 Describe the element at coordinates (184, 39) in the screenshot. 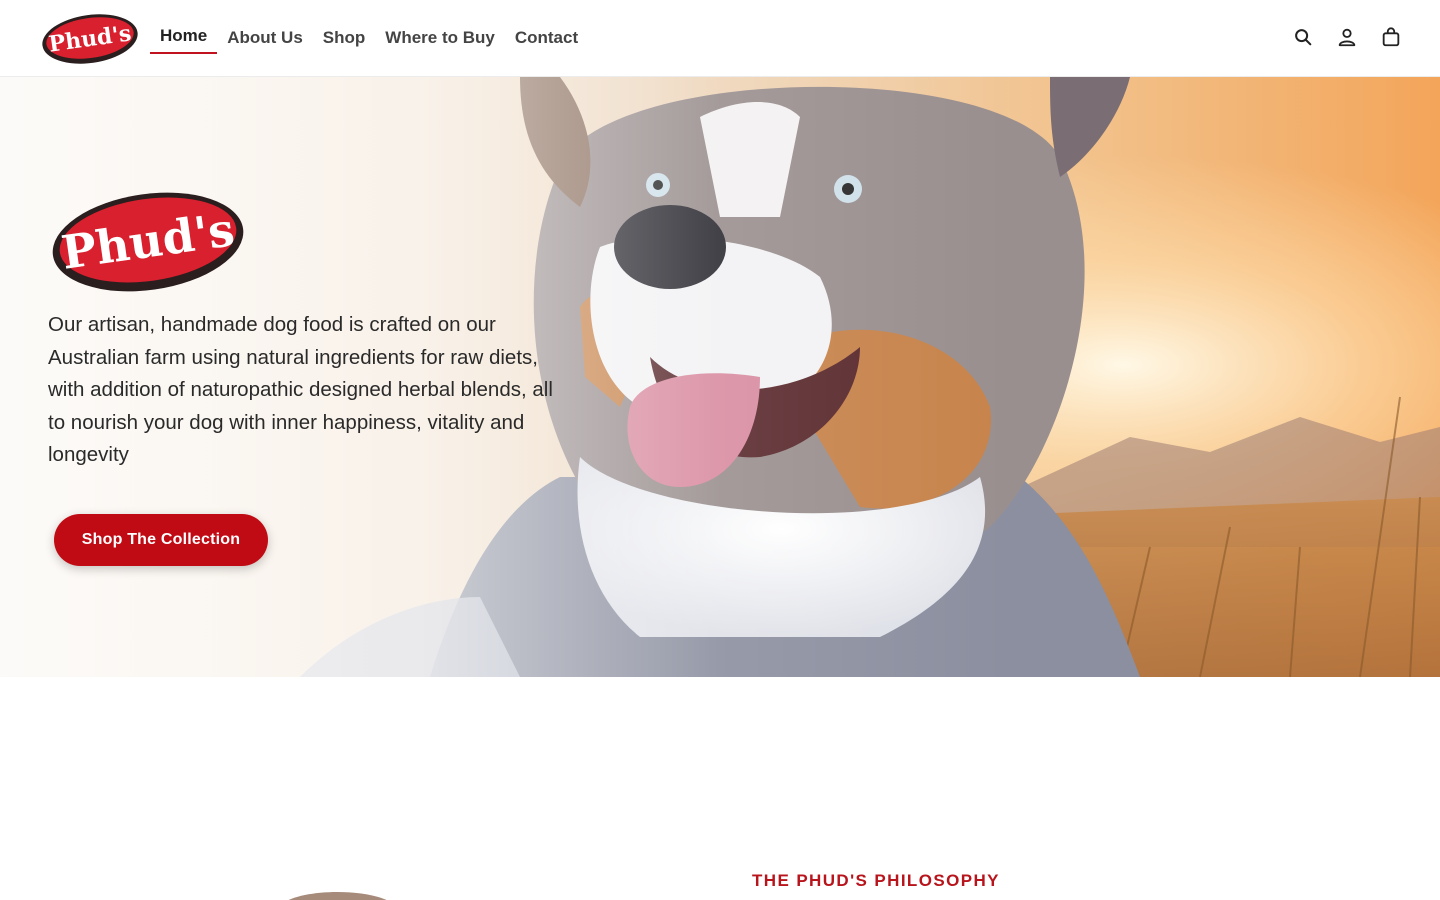

I see `nav-home: Home` at that location.